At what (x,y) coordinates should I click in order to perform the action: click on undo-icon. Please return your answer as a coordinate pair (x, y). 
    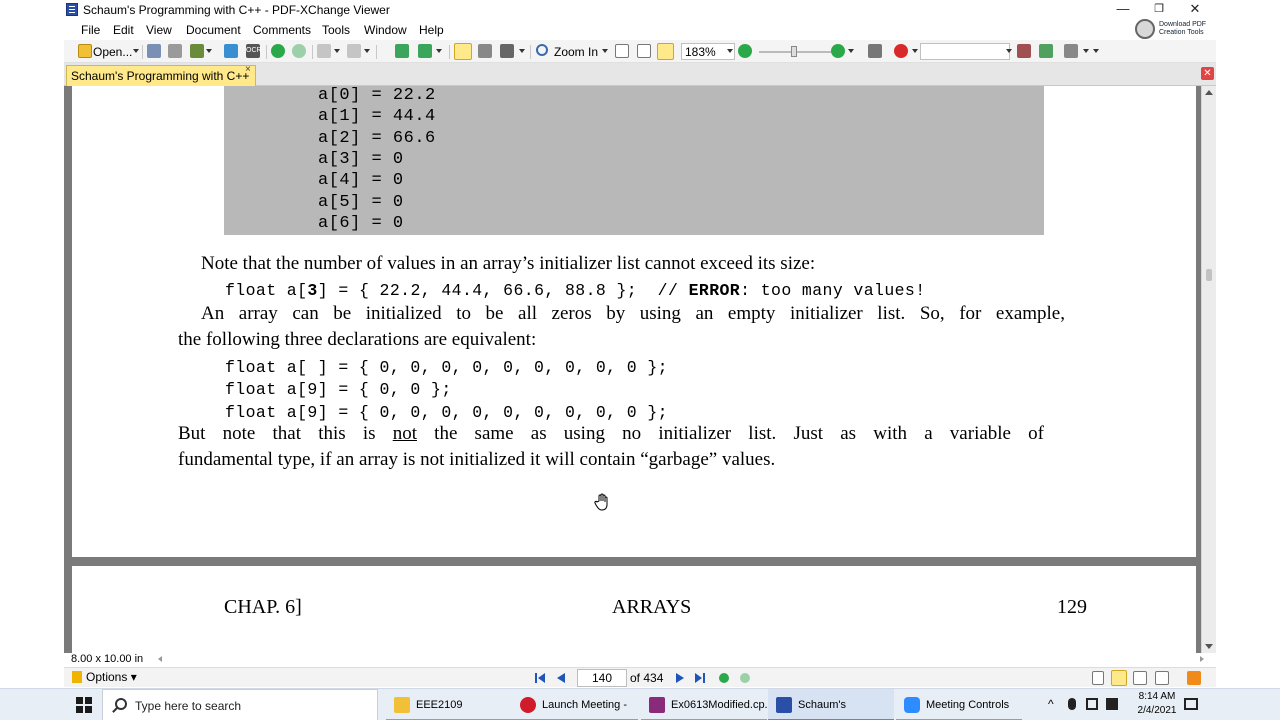
    Looking at the image, I should click on (324, 51).